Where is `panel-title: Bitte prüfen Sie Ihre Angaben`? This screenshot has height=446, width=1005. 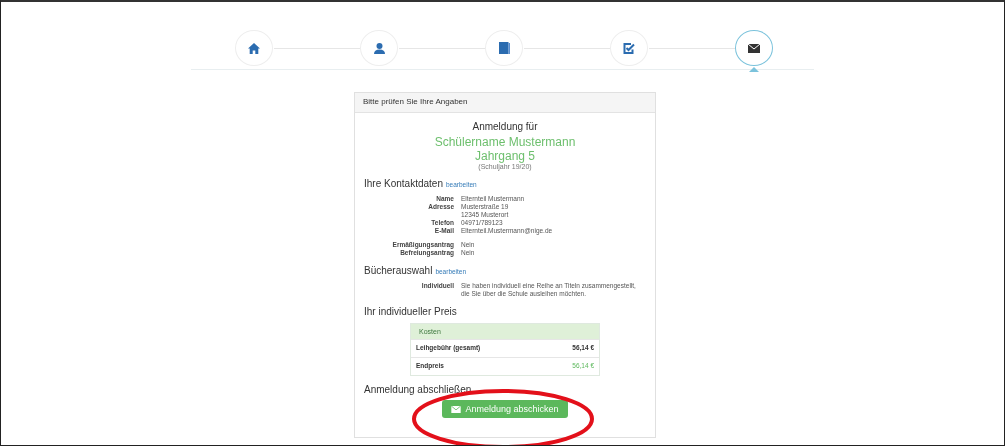
panel-title: Bitte prüfen Sie Ihre Angaben is located at coordinates (505, 103).